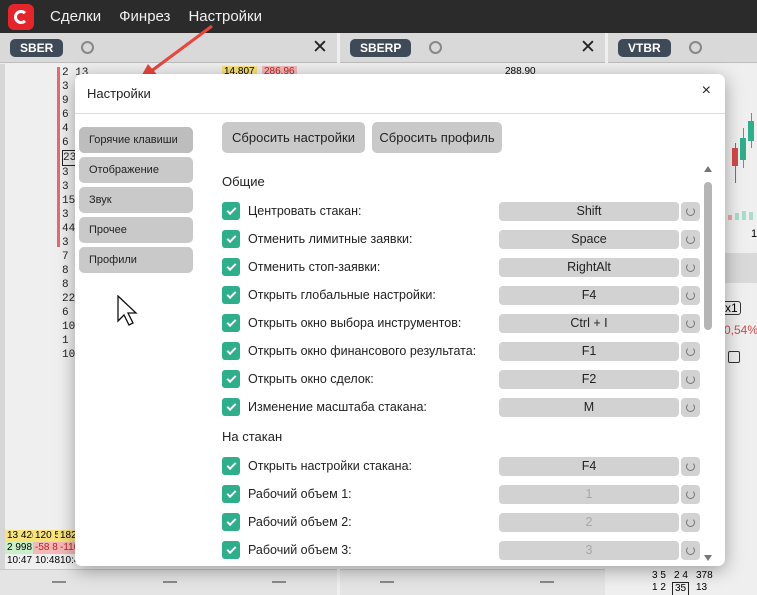 Image resolution: width=757 pixels, height=595 pixels. I want to click on hotkey-field: 3, so click(589, 550).